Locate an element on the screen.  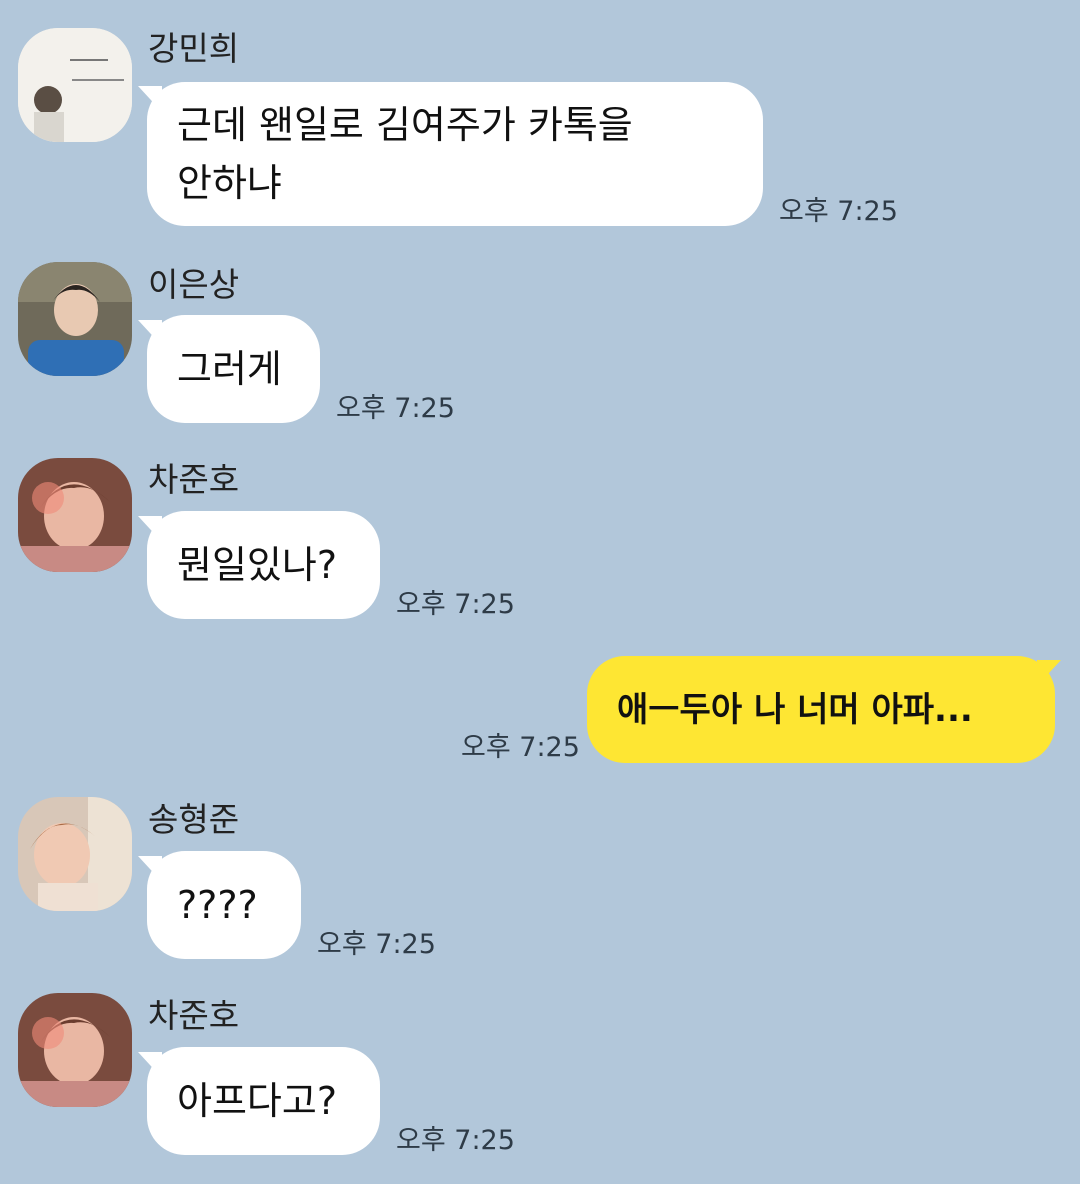
message-bubble: ???? is located at coordinates (224, 905).